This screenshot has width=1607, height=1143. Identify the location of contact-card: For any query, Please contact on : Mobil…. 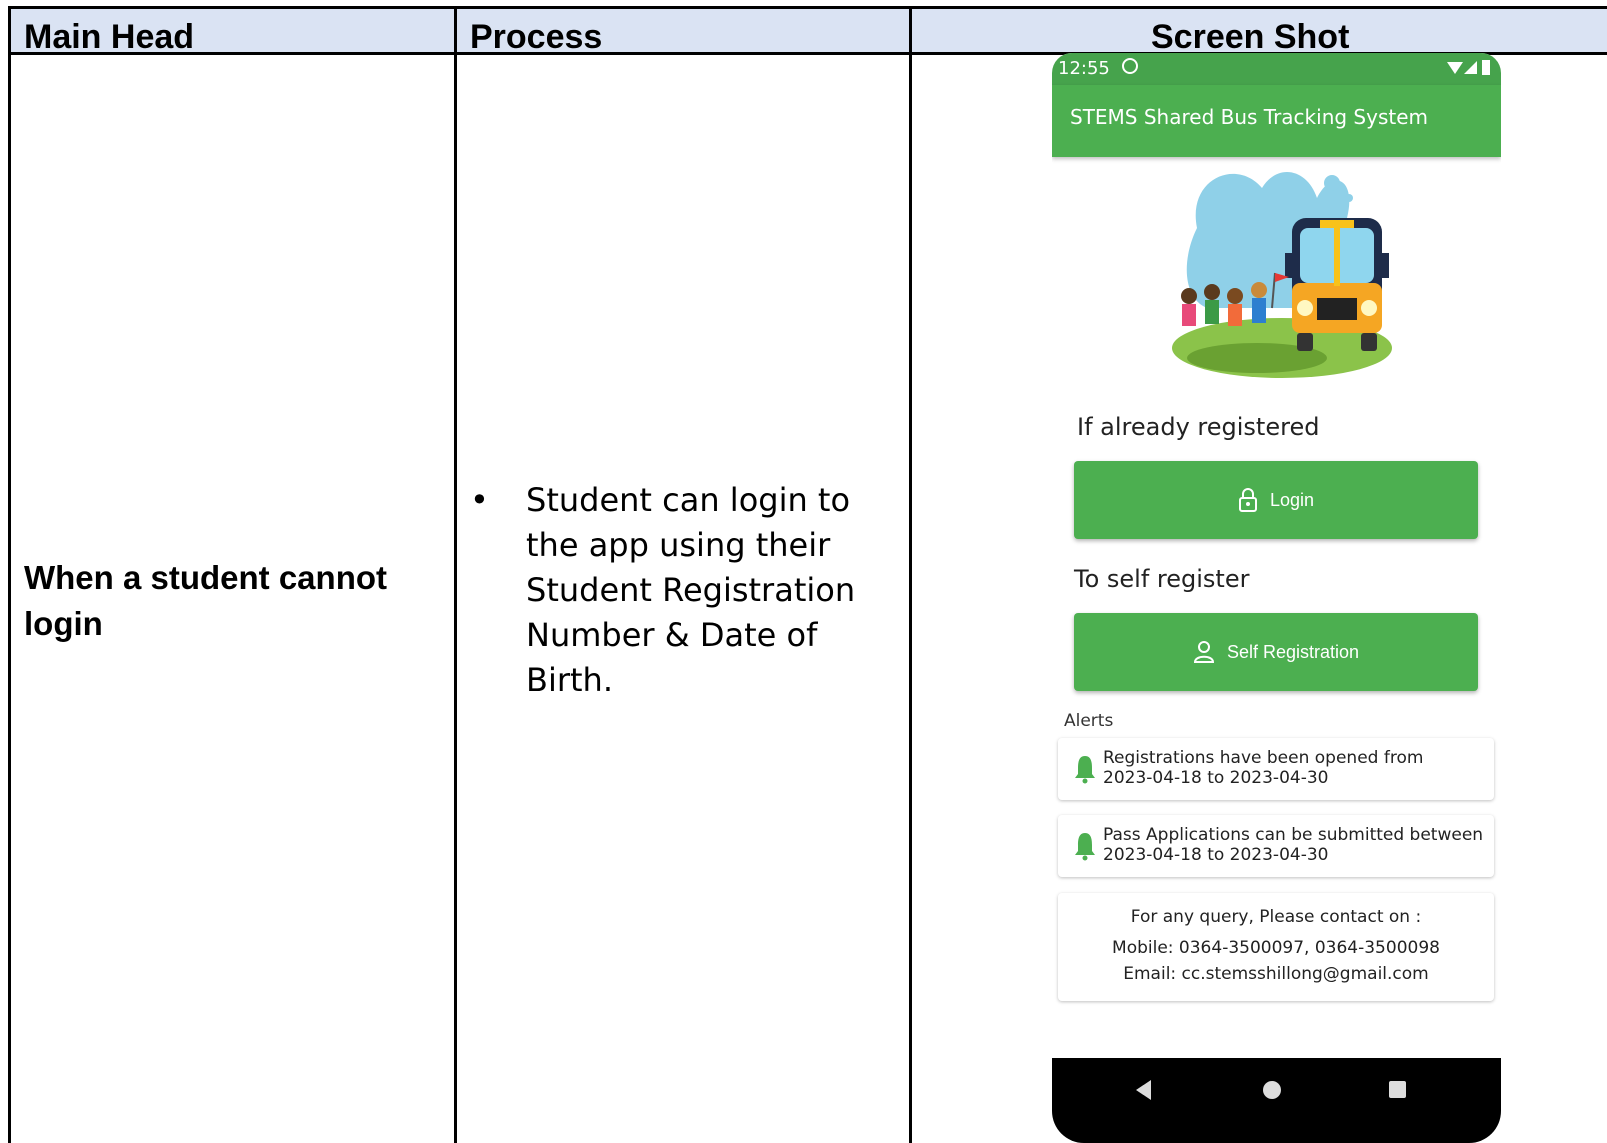
(1276, 947).